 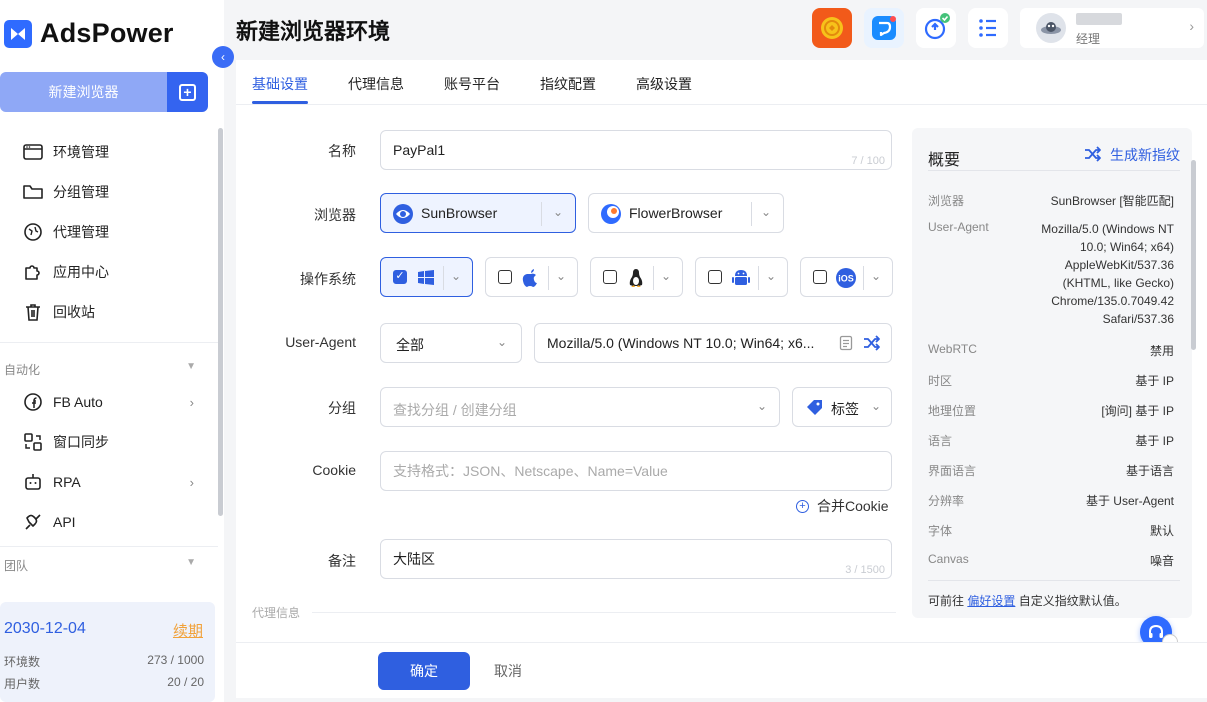 What do you see at coordinates (112, 312) in the screenshot?
I see `sidebar-item-trash: 回收站` at bounding box center [112, 312].